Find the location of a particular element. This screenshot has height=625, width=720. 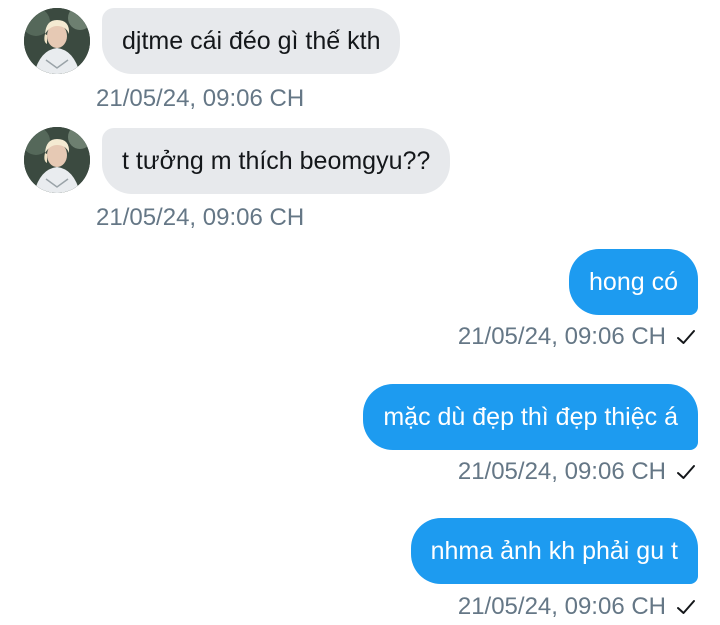

outgoing-message-bubble: mặc dù đẹp thì đẹp thiệc á is located at coordinates (530, 417).